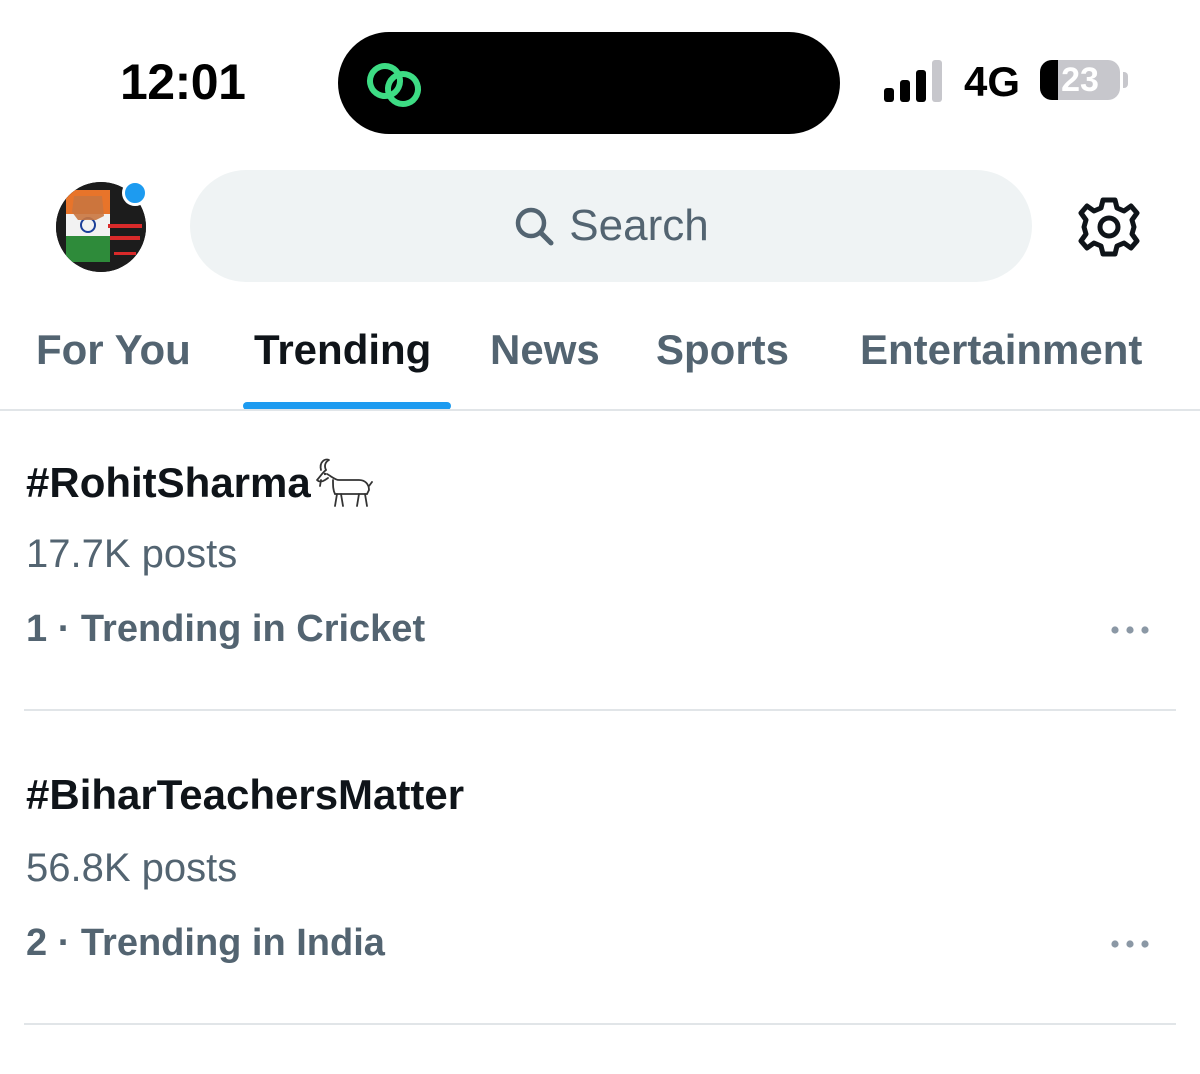 The image size is (1200, 1074). What do you see at coordinates (992, 81) in the screenshot?
I see `network-type: 4G` at bounding box center [992, 81].